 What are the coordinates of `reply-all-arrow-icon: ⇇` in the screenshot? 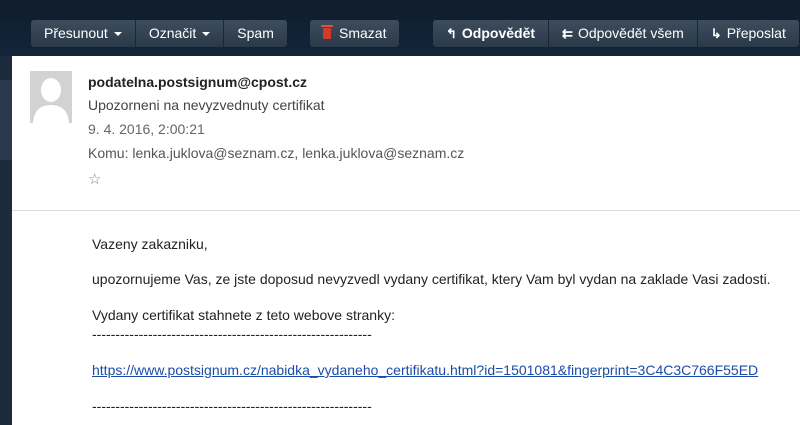 It's located at (567, 33).